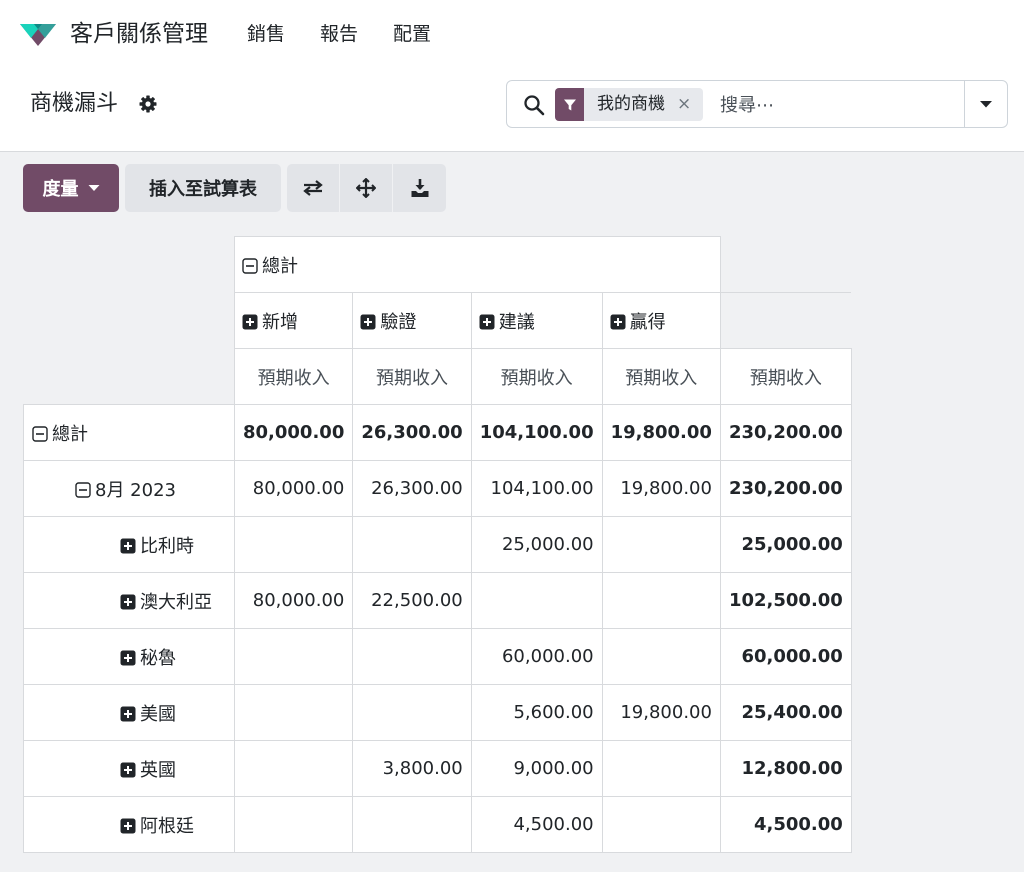 This screenshot has height=872, width=1024. Describe the element at coordinates (512, 34) in the screenshot. I see `navbar: 客戶關係管理 銷售 報告 配置` at that location.